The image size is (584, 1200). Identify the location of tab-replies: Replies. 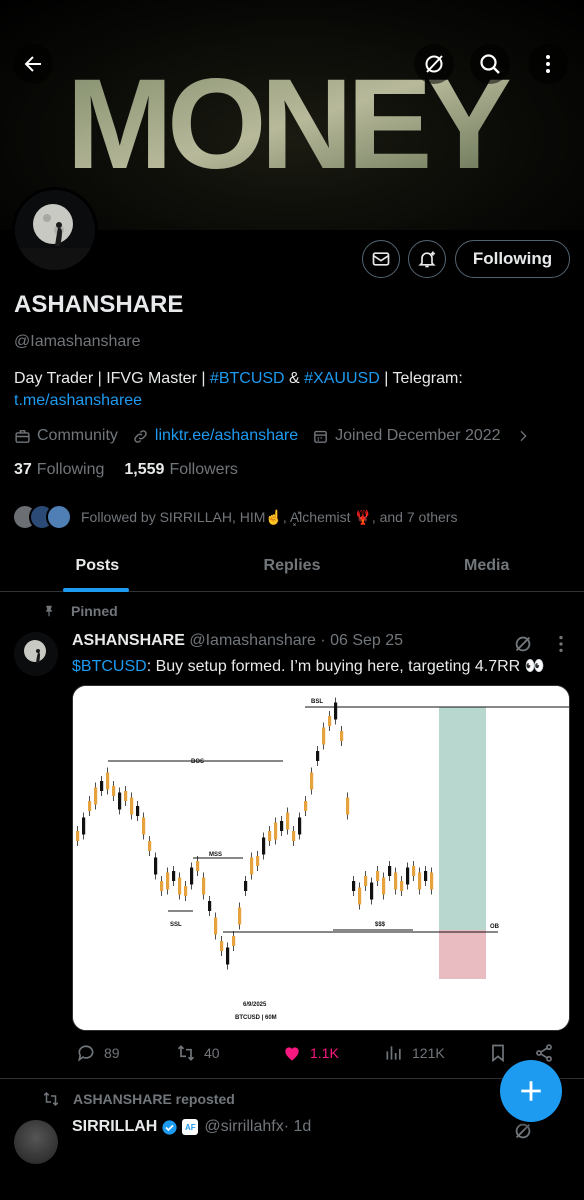
(292, 568).